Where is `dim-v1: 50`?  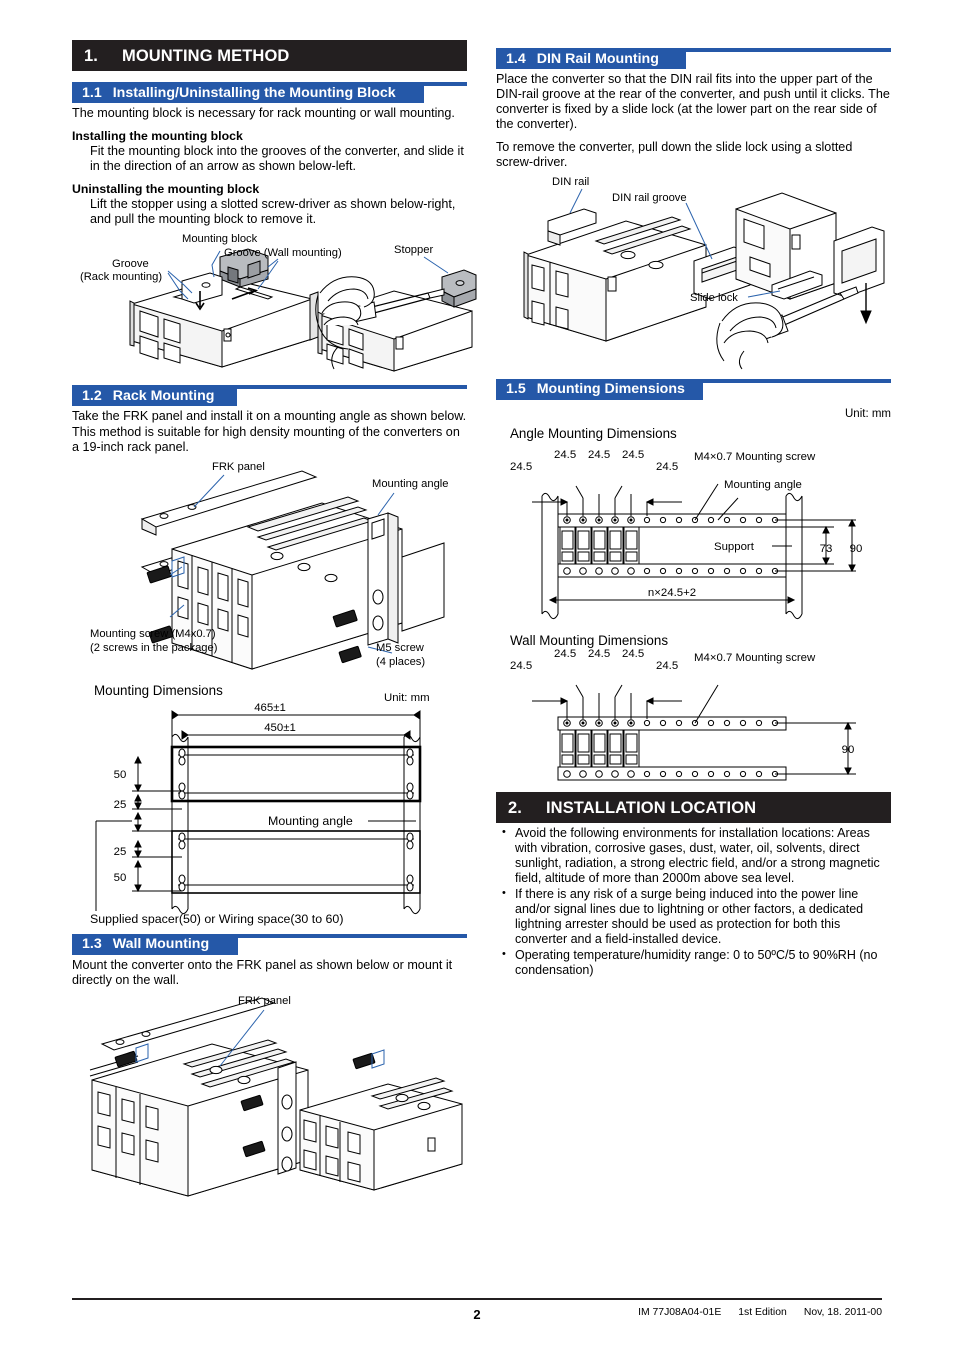 dim-v1: 50 is located at coordinates (120, 775).